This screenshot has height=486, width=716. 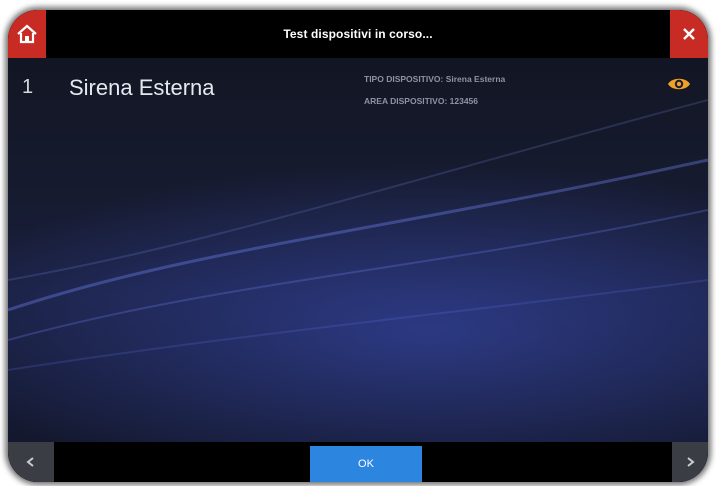 I want to click on close-icon, so click(x=689, y=34).